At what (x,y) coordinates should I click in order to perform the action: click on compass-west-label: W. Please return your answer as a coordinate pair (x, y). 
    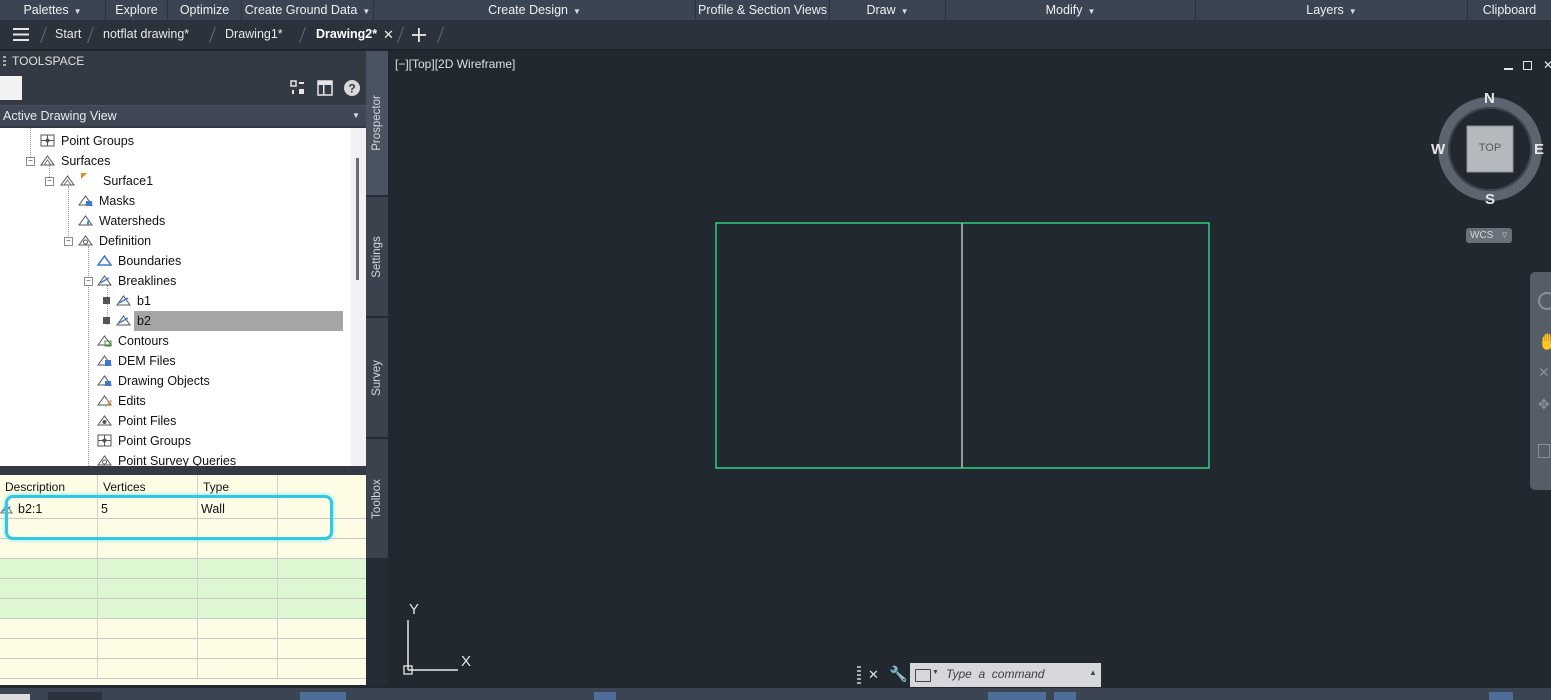
    Looking at the image, I should click on (1438, 149).